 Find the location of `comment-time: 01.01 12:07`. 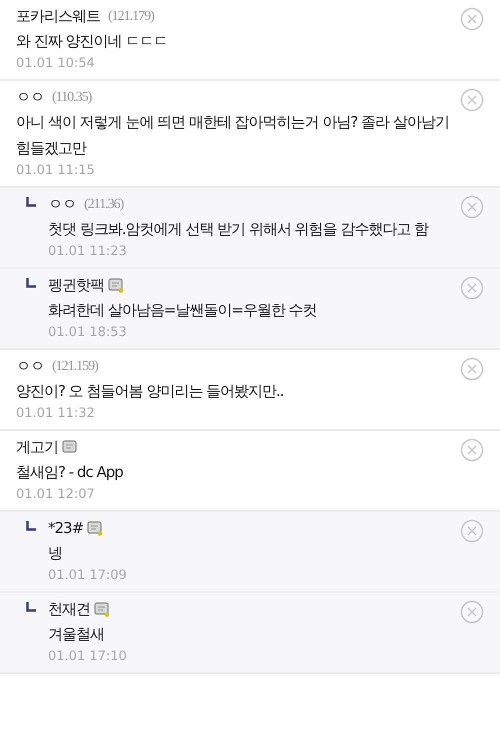

comment-time: 01.01 12:07 is located at coordinates (56, 495).